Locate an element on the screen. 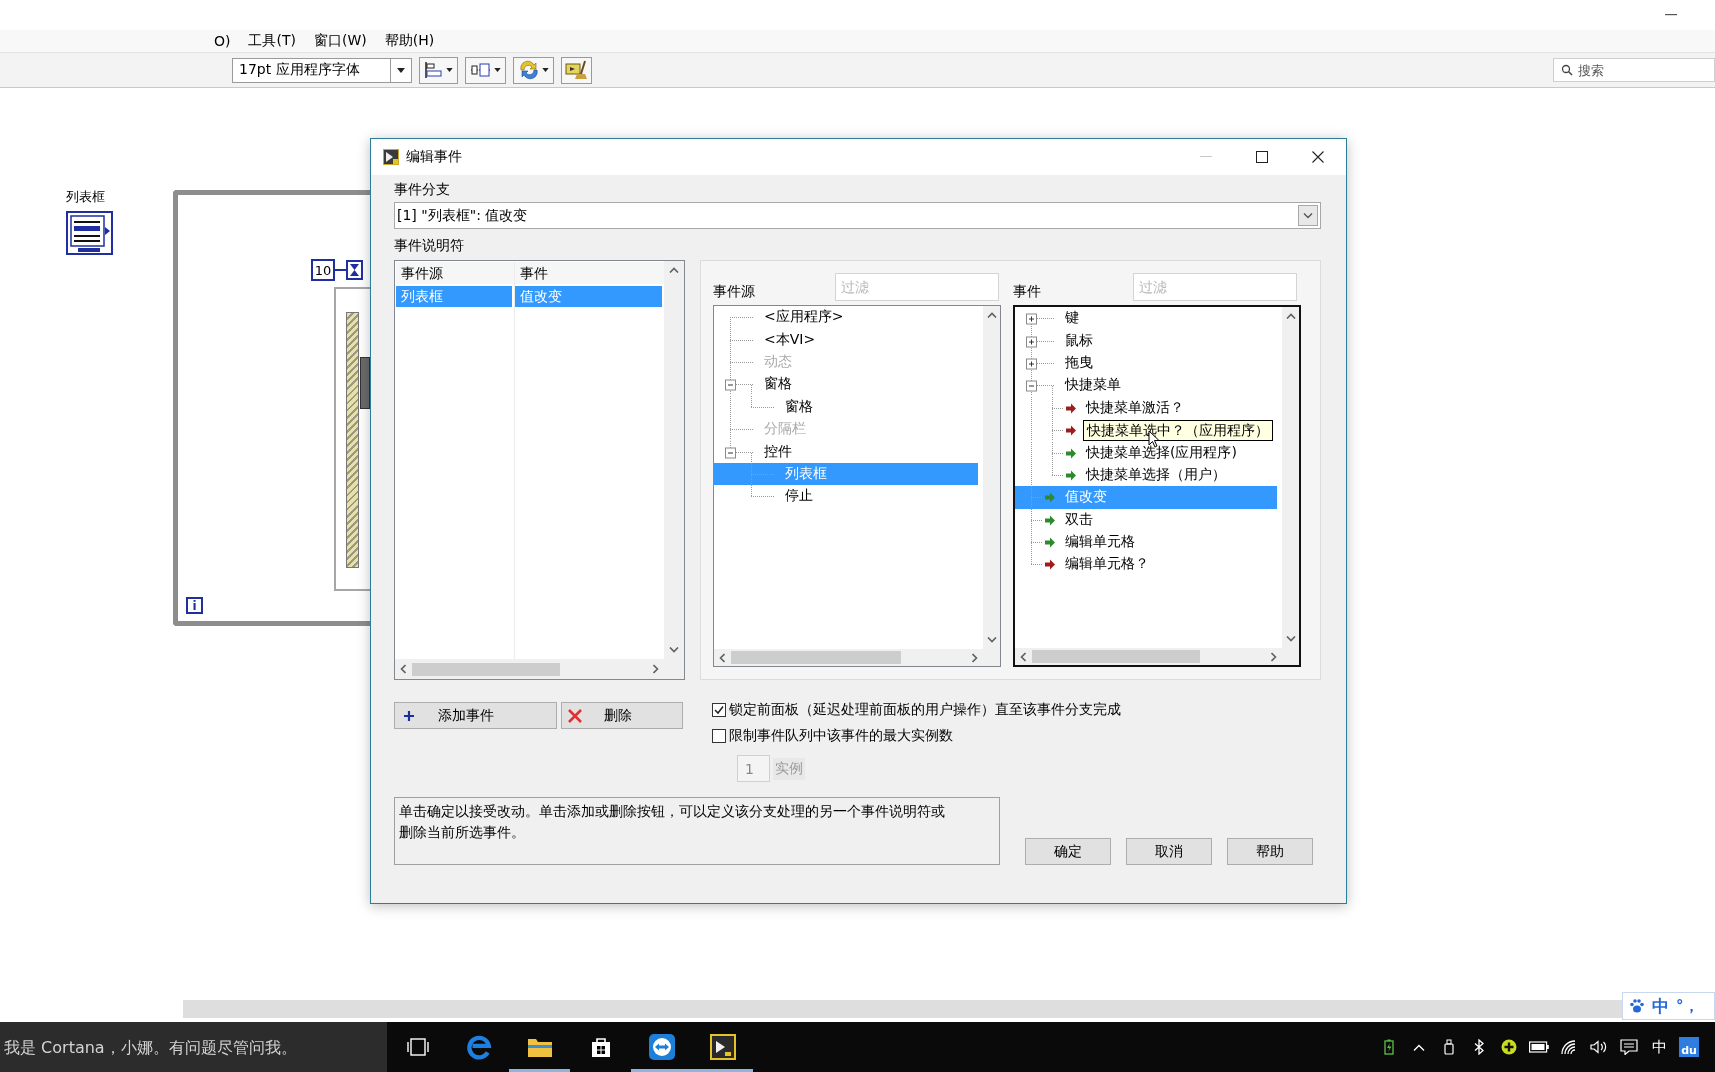 The height and width of the screenshot is (1072, 1715). distribute-button is located at coordinates (485, 70).